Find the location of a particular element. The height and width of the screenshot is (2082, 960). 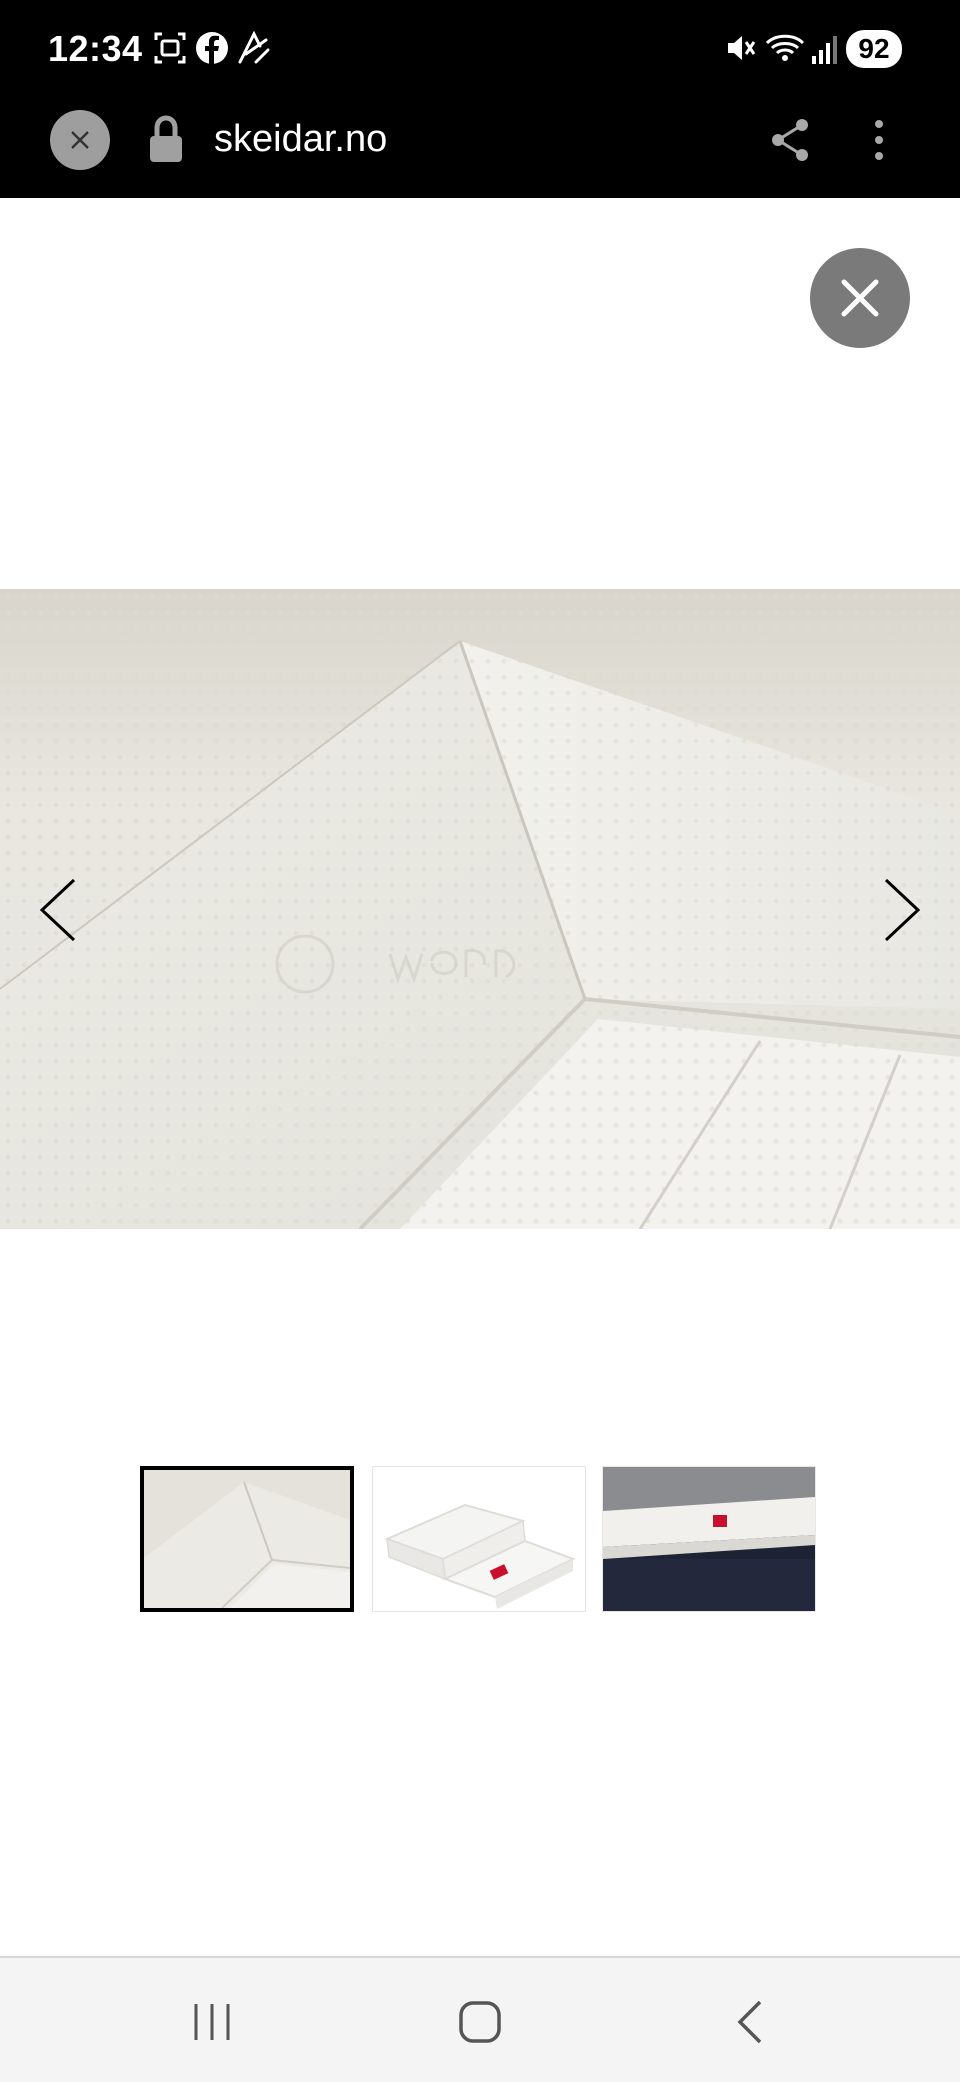

lock-icon is located at coordinates (166, 138).